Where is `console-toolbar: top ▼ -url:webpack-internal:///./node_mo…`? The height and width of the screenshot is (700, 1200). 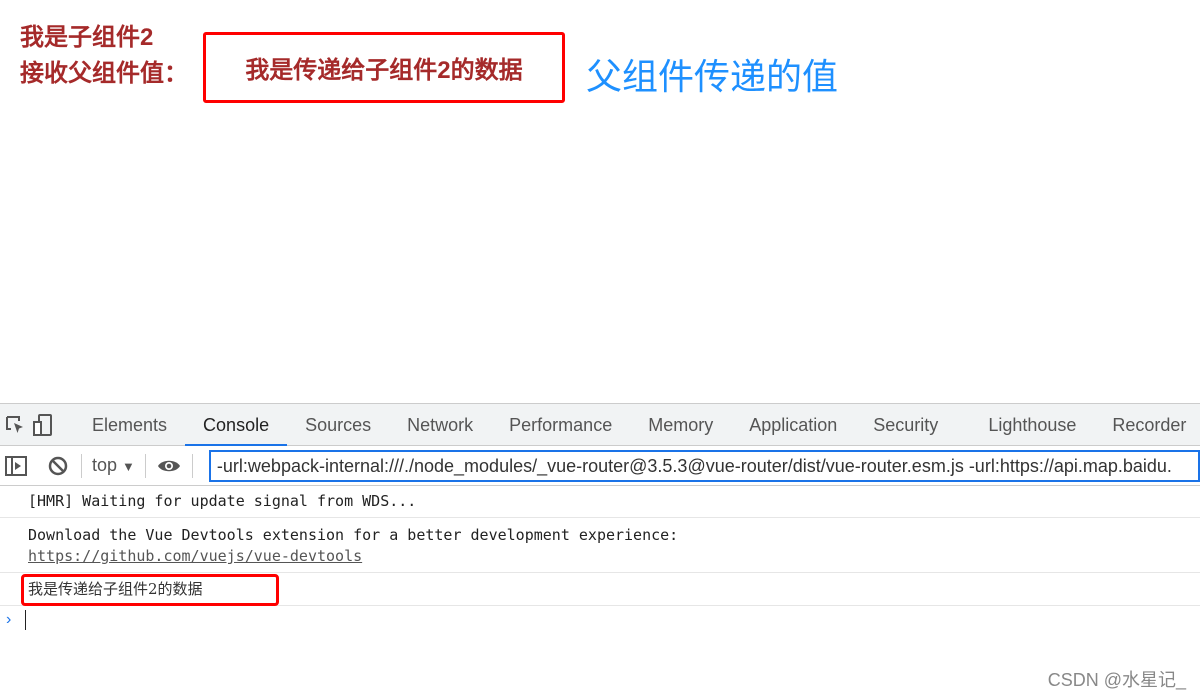 console-toolbar: top ▼ -url:webpack-internal:///./node_mo… is located at coordinates (600, 466).